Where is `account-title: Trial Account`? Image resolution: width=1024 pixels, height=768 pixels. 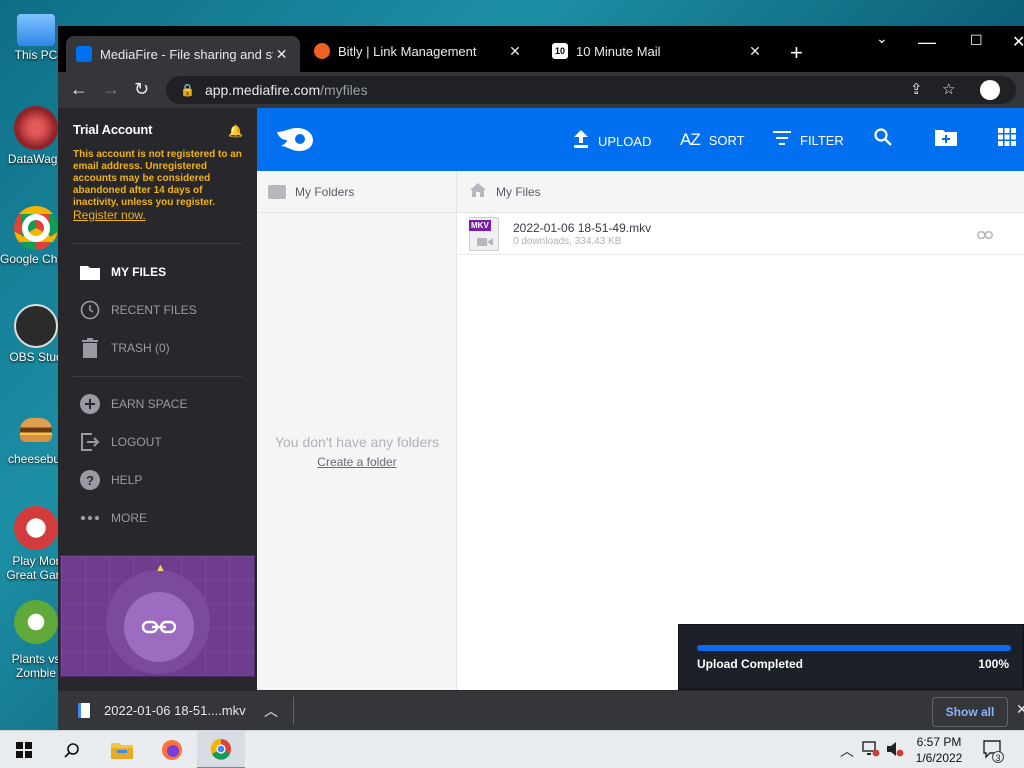
account-title: Trial Account is located at coordinates (113, 129).